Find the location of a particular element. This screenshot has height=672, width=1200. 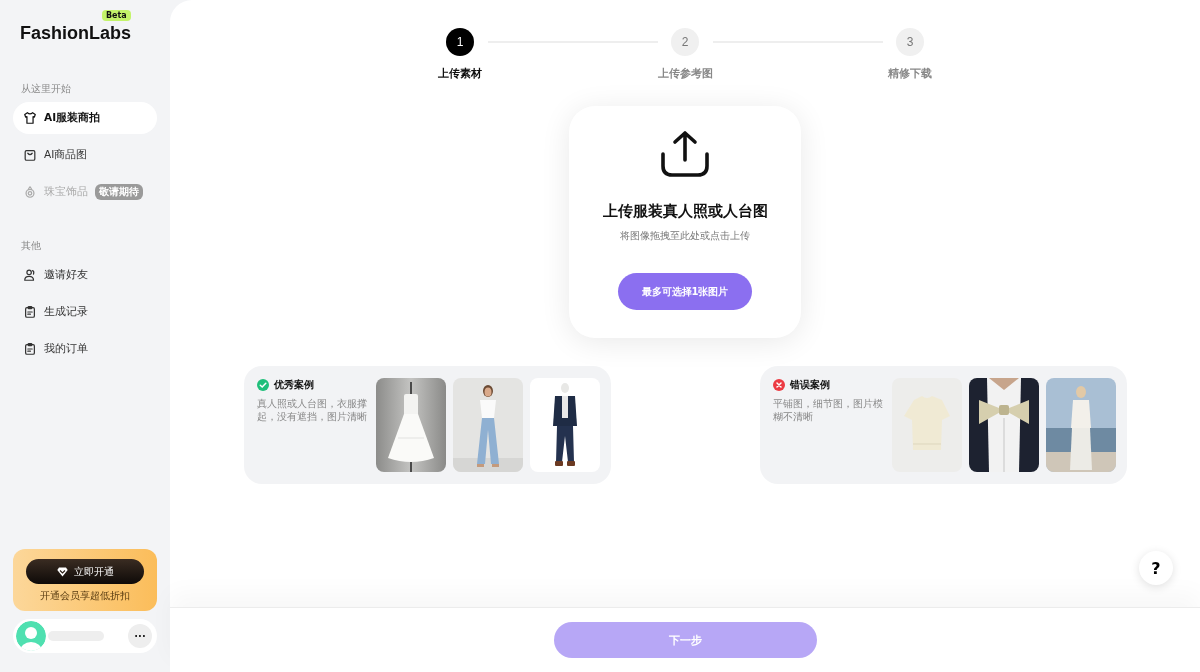

ring-icon is located at coordinates (30, 192).